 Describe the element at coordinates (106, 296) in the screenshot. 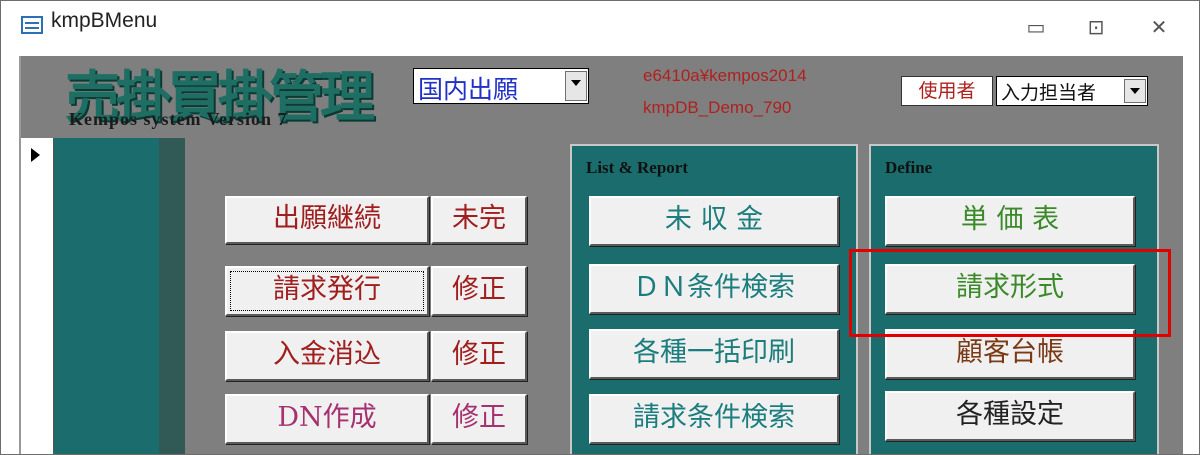

I see `decor-strip-teal` at that location.